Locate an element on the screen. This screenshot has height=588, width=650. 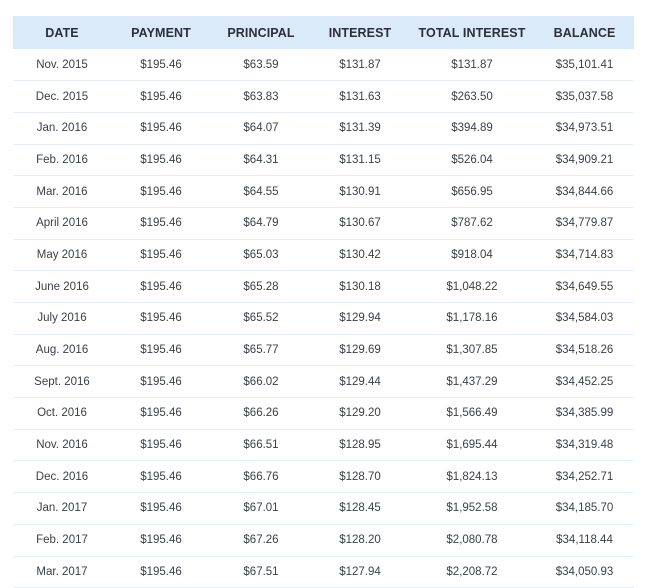
cell-date: Sept. 2016 is located at coordinates (62, 381).